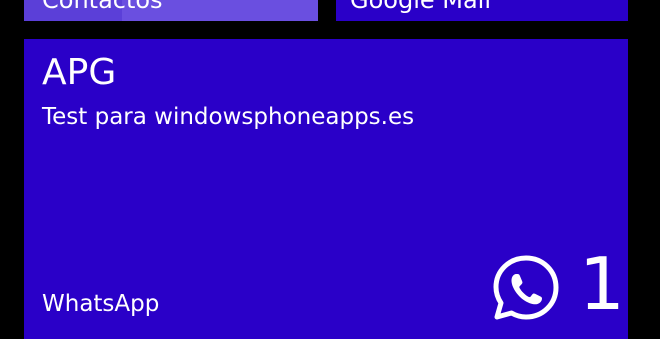 The image size is (660, 339). I want to click on notification-sender: APG, so click(79, 72).